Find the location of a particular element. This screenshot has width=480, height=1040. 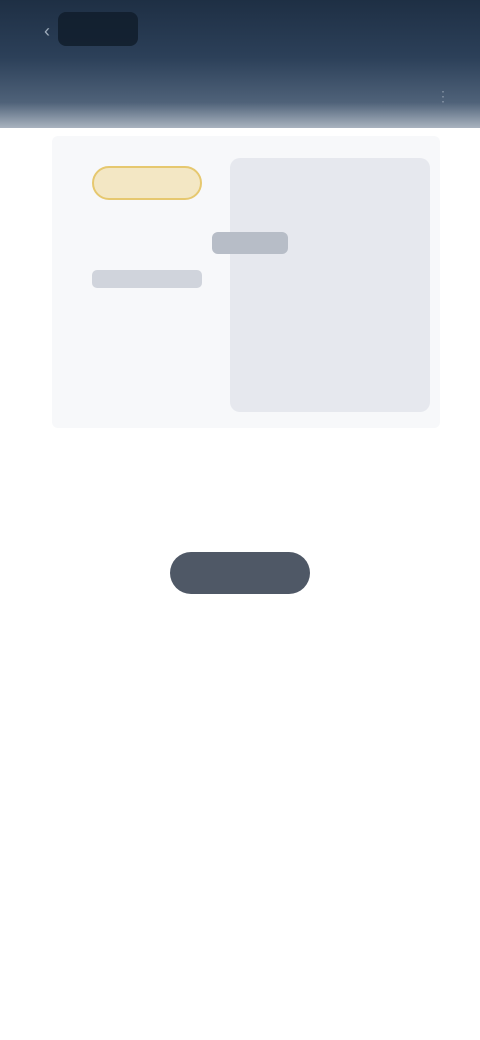

primary-action-button is located at coordinates (240, 573).